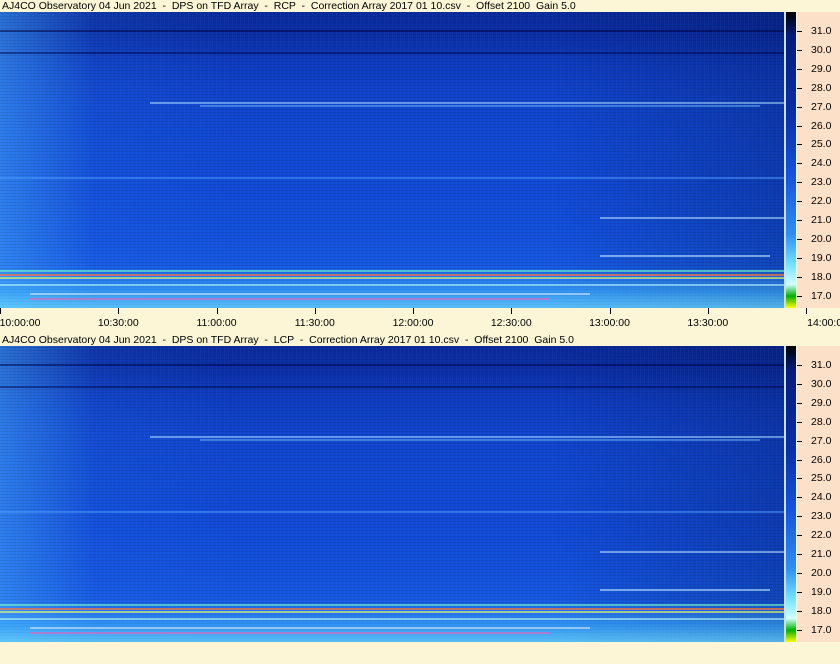  What do you see at coordinates (708, 323) in the screenshot?
I see `time-tick-label: 13:30:00` at bounding box center [708, 323].